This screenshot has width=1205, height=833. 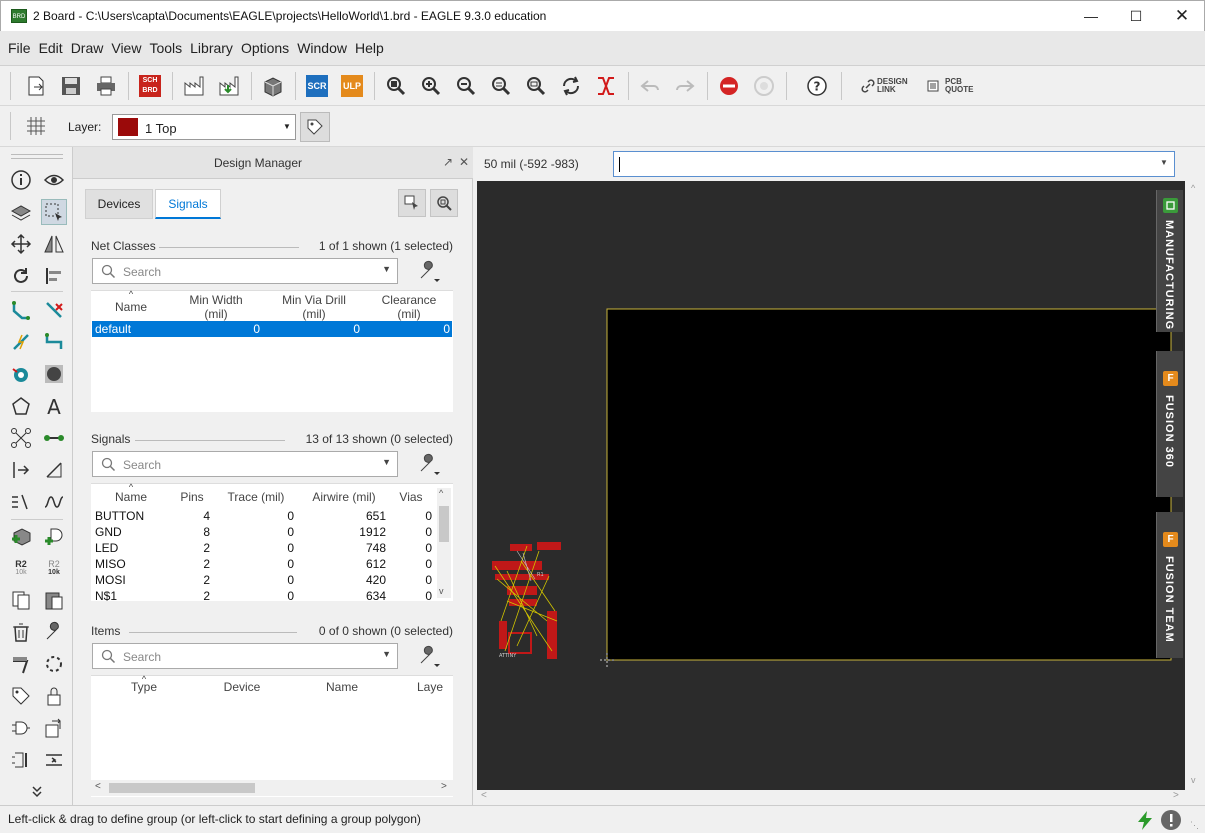 I want to click on run-script-icon: SCR, so click(x=317, y=86).